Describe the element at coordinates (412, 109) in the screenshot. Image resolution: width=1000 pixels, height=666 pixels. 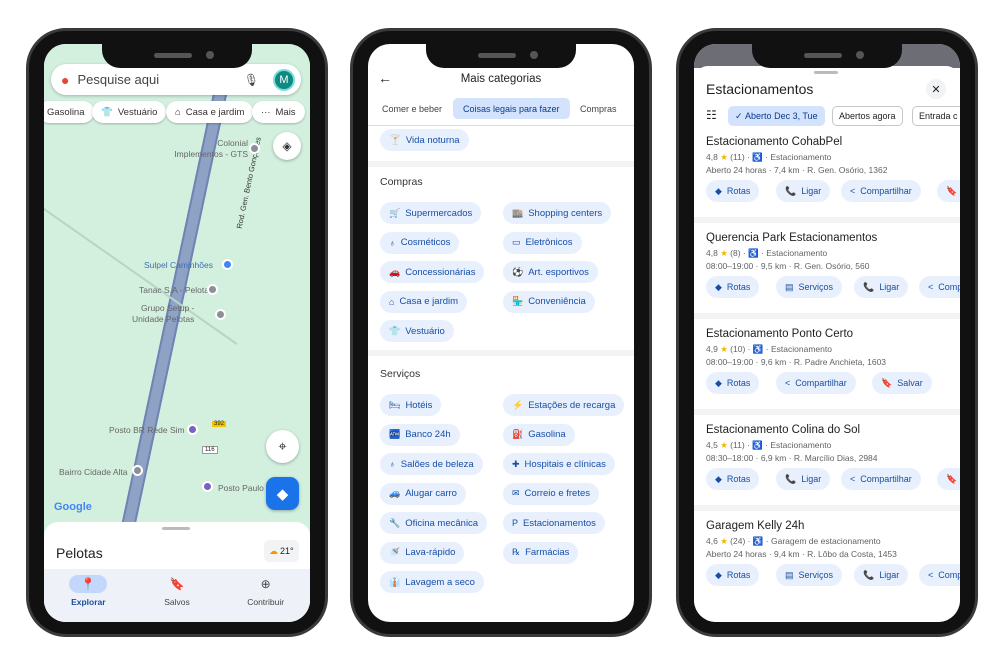
I see `tab-comer-beber: Comer e beber` at that location.